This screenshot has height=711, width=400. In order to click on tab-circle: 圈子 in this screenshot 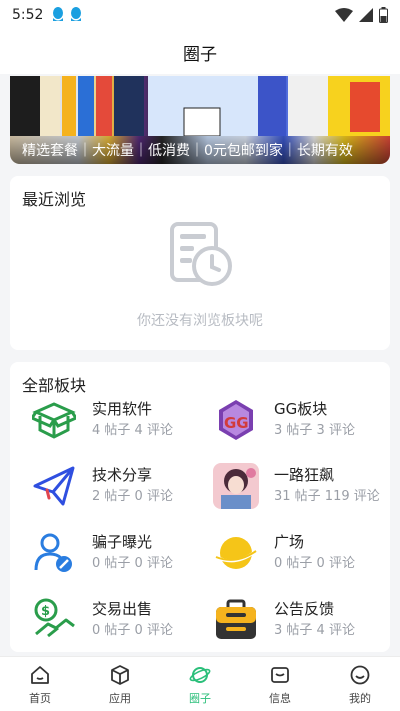, I will do `click(200, 684)`.